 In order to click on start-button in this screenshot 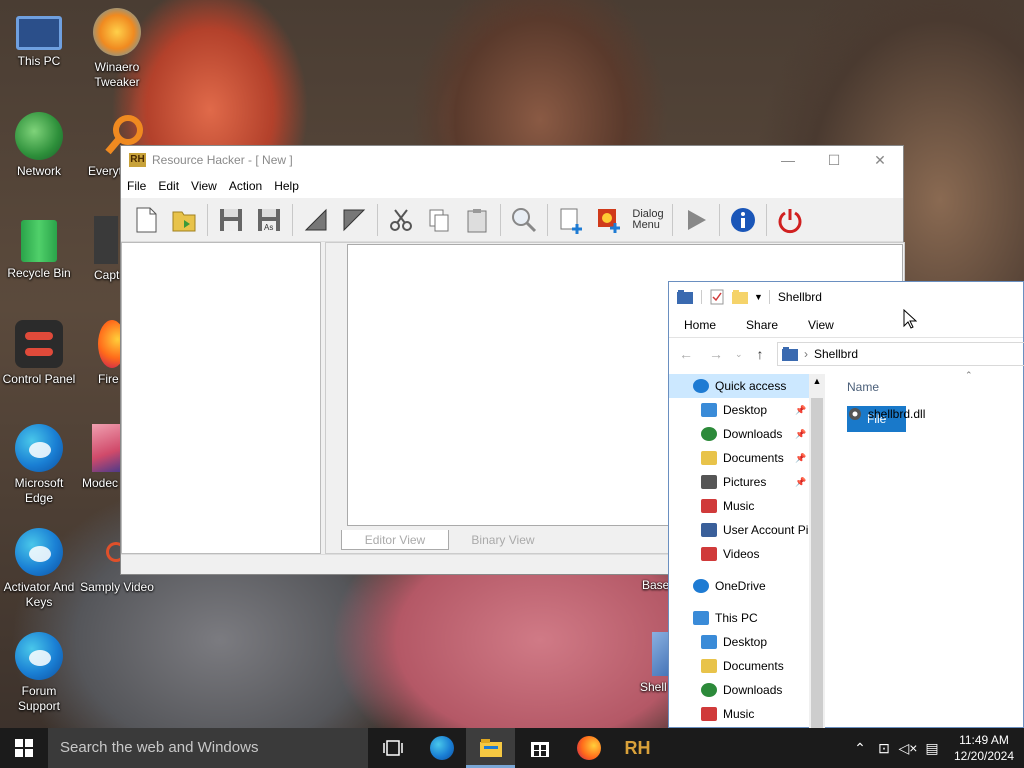, I will do `click(24, 748)`.